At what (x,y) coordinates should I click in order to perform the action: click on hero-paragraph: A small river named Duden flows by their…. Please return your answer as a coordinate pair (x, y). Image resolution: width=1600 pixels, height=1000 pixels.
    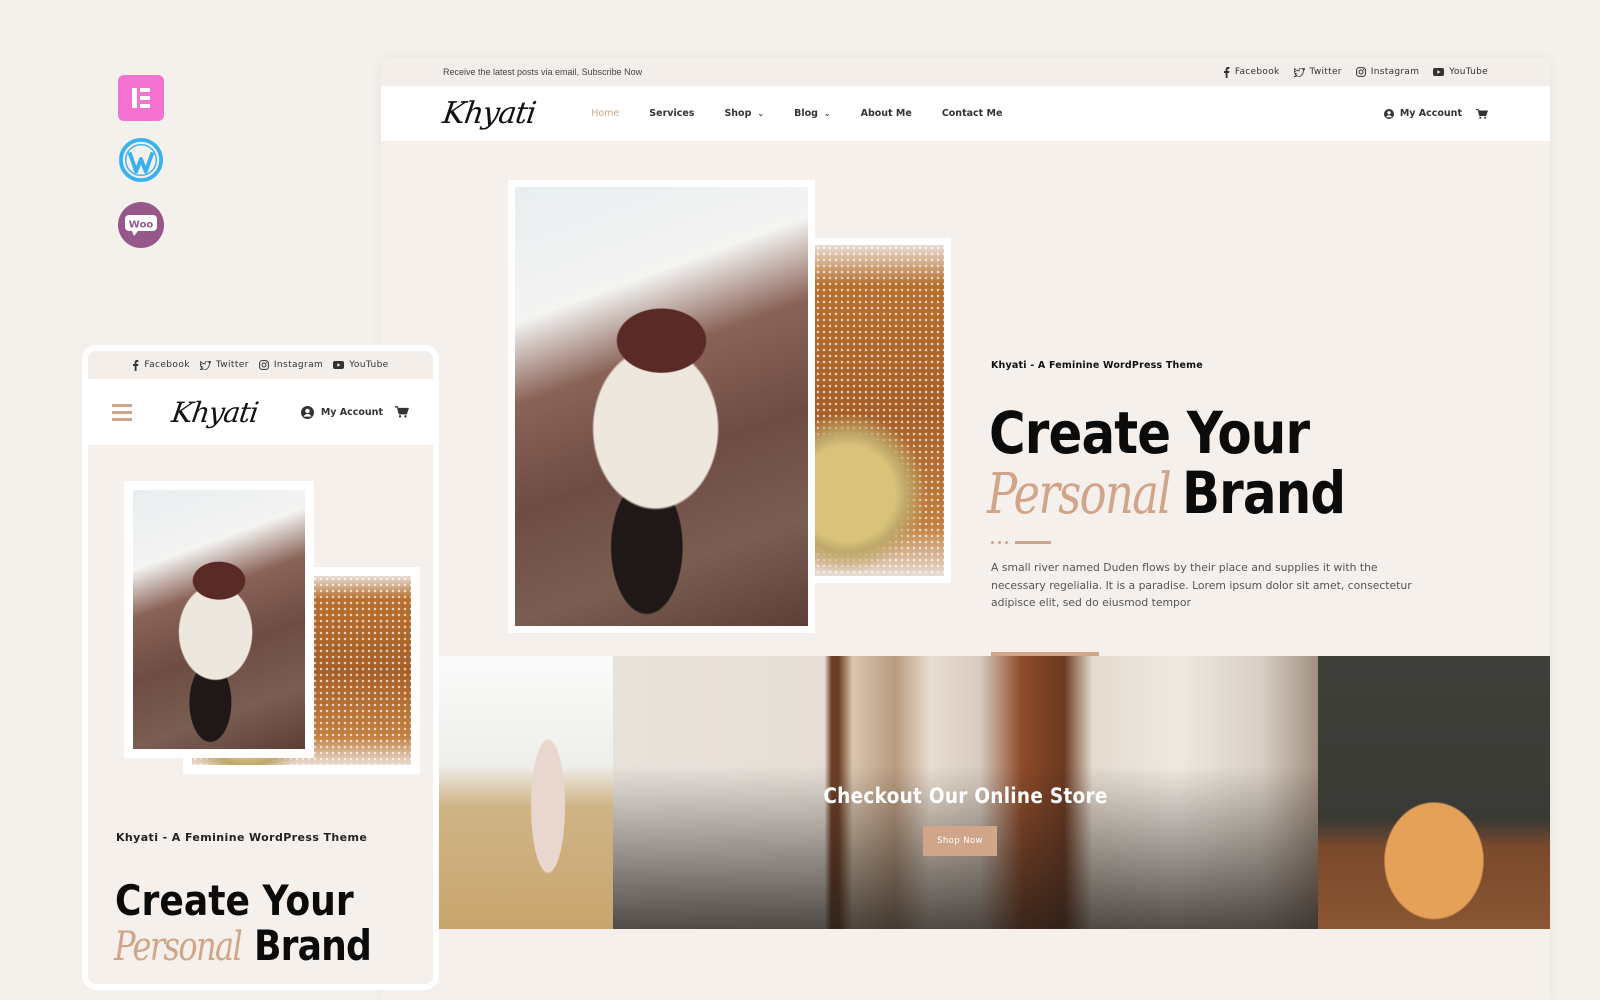
    Looking at the image, I should click on (1201, 585).